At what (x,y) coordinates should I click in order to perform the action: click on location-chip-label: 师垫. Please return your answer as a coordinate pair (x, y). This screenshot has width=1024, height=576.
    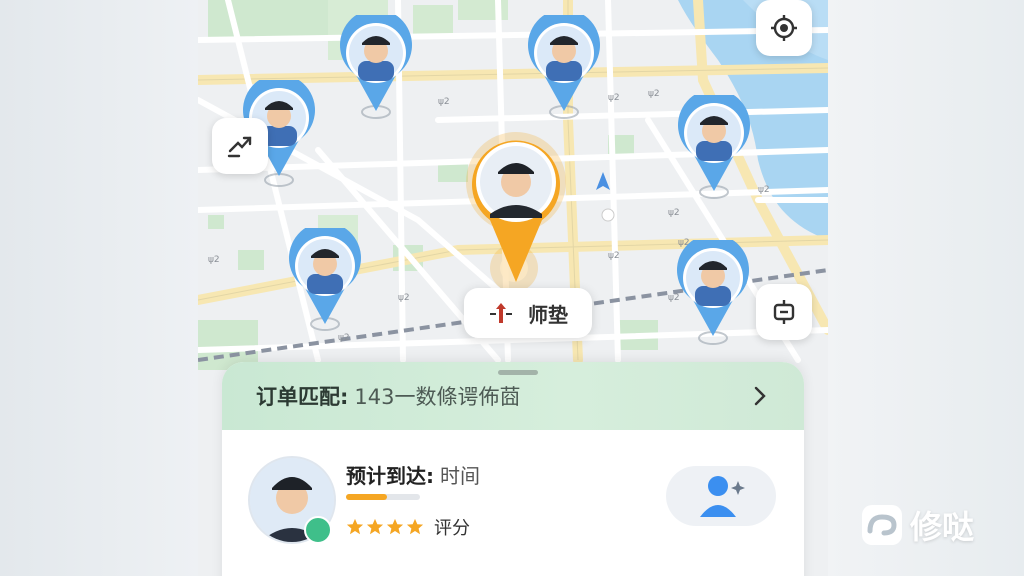
    Looking at the image, I should click on (548, 314).